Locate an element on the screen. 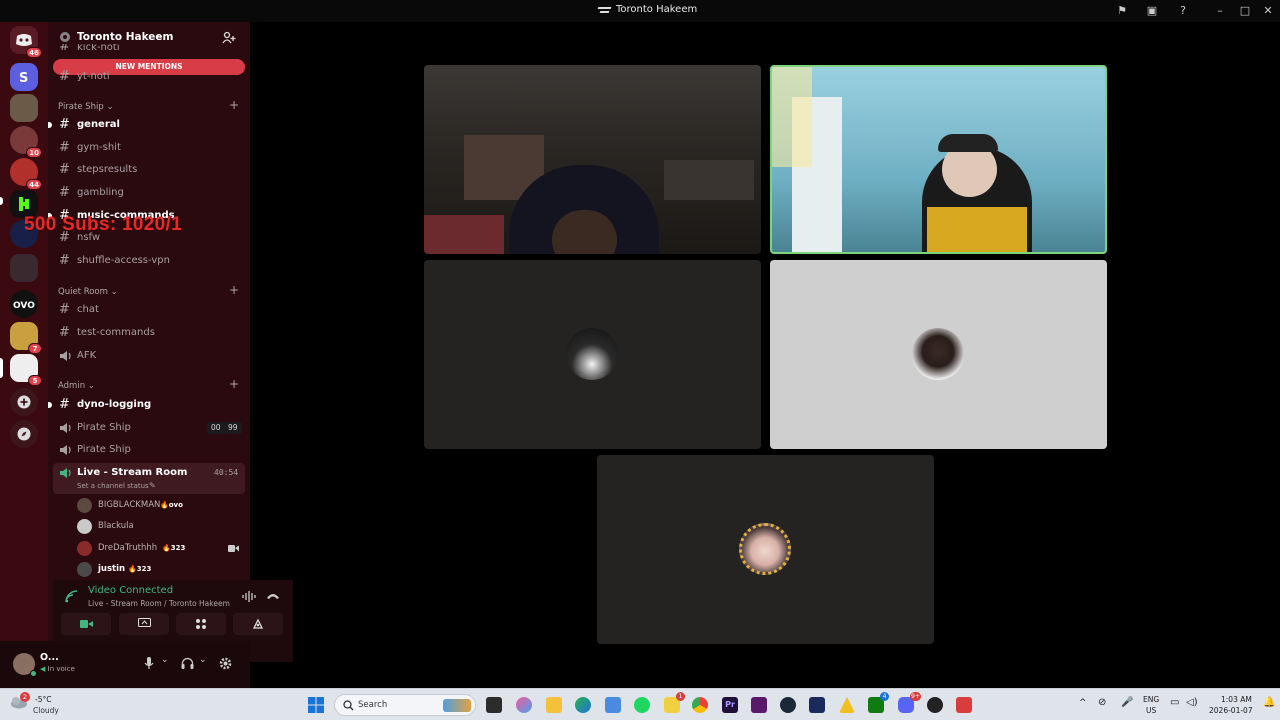  user-status-text: In voice is located at coordinates (61, 669).